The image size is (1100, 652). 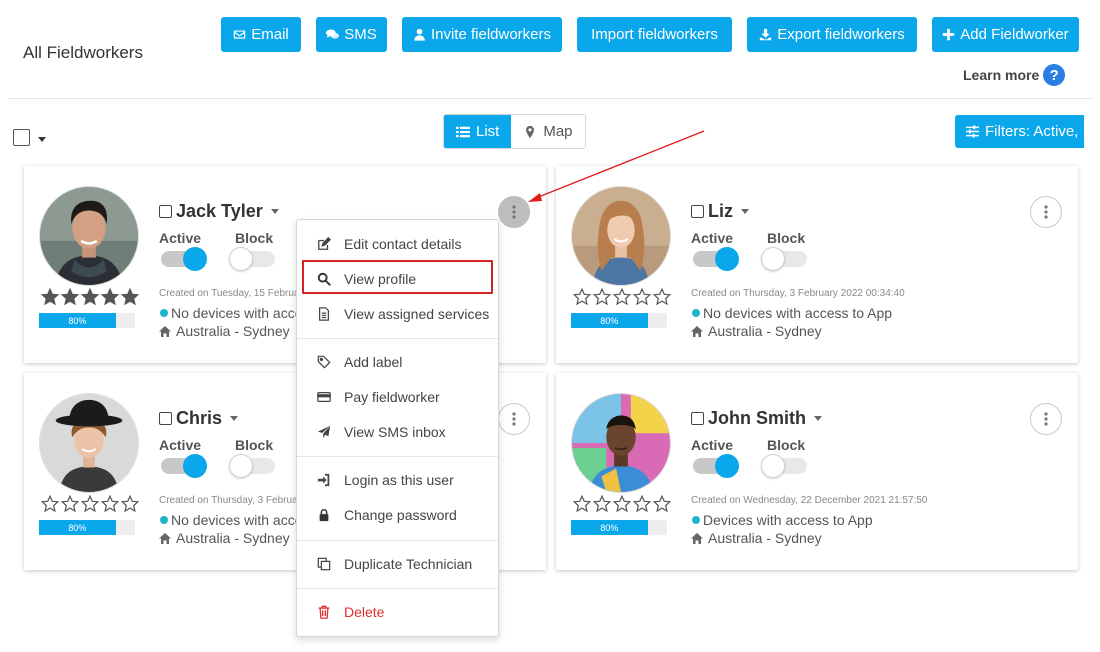 What do you see at coordinates (324, 564) in the screenshot?
I see `copy-icon` at bounding box center [324, 564].